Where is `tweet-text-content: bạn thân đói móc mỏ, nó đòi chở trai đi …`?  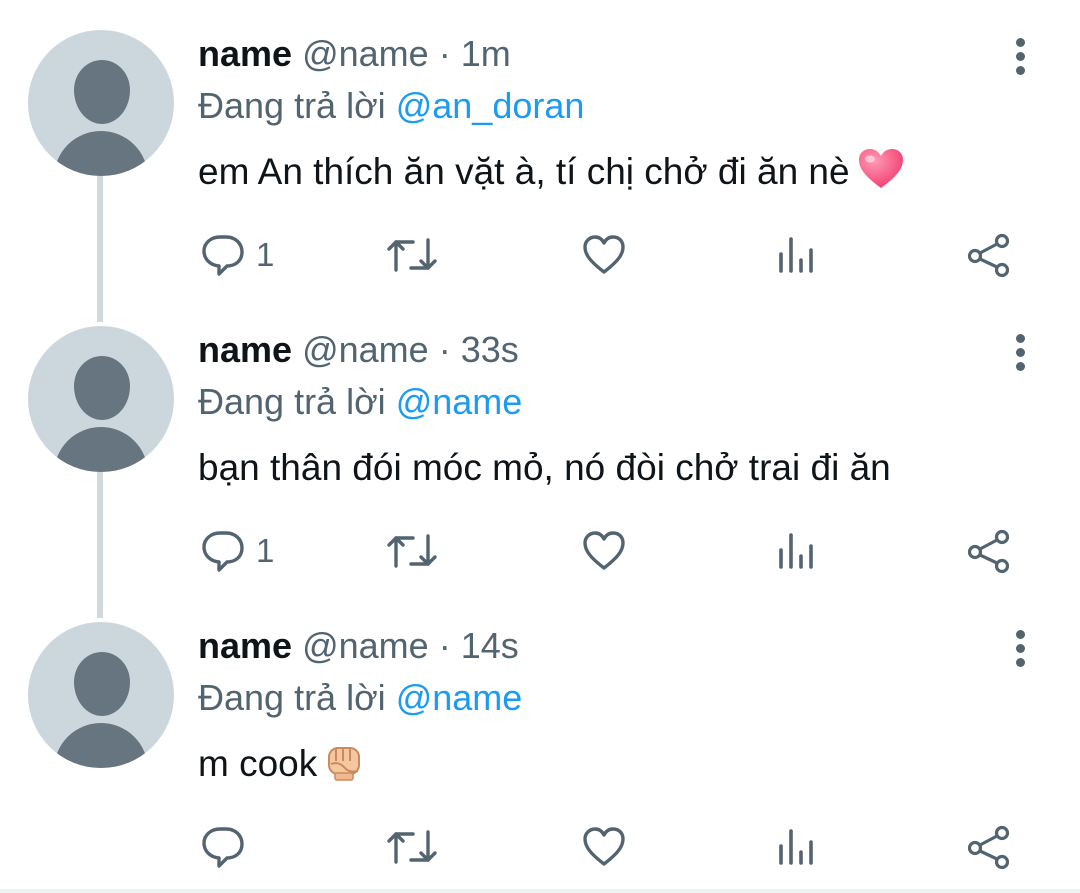 tweet-text-content: bạn thân đói móc mỏ, nó đòi chở trai đi … is located at coordinates (544, 467).